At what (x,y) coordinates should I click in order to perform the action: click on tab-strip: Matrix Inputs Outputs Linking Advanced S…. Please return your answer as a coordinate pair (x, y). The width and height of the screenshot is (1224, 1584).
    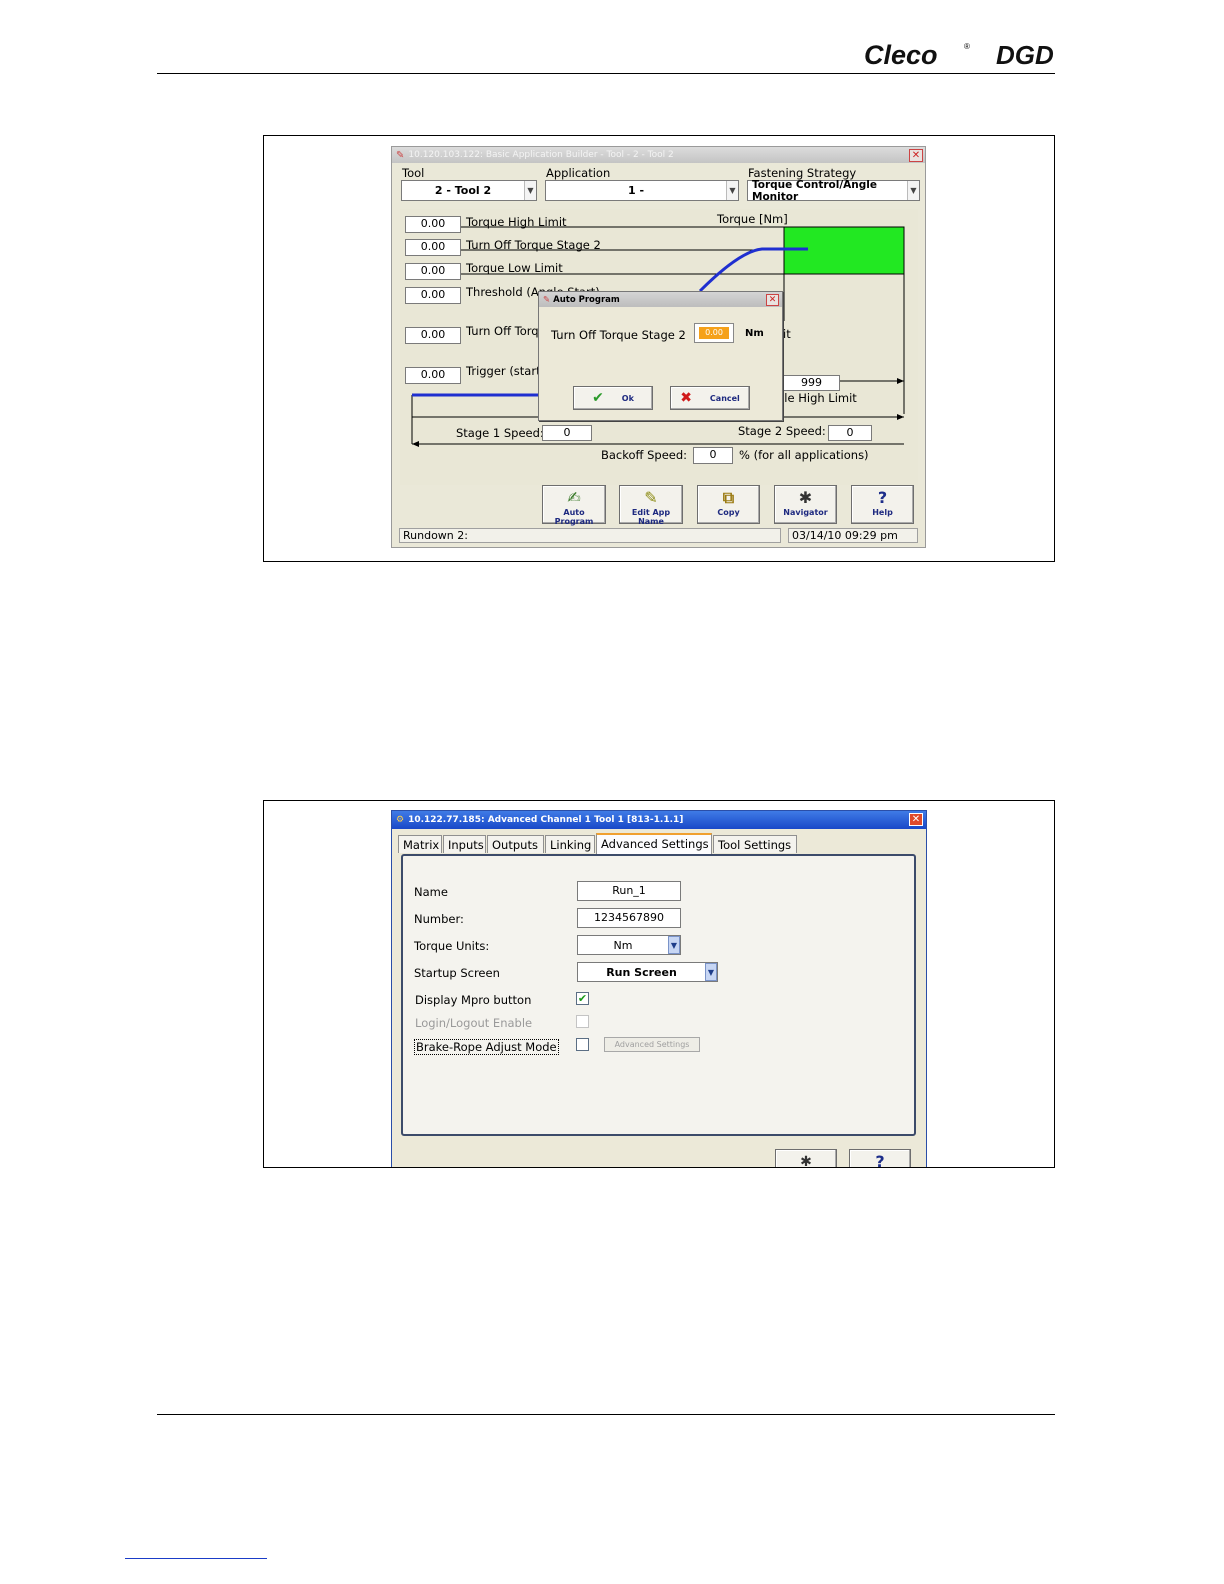
    Looking at the image, I should click on (658, 844).